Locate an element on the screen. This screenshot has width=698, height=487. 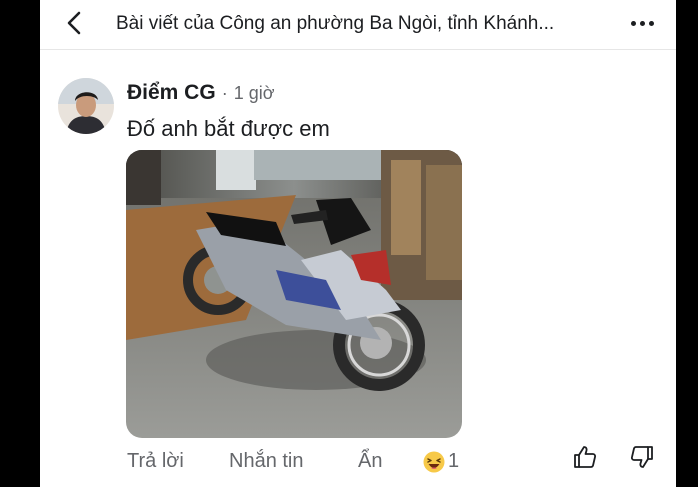
thumbs-up-icon is located at coordinates (585, 457).